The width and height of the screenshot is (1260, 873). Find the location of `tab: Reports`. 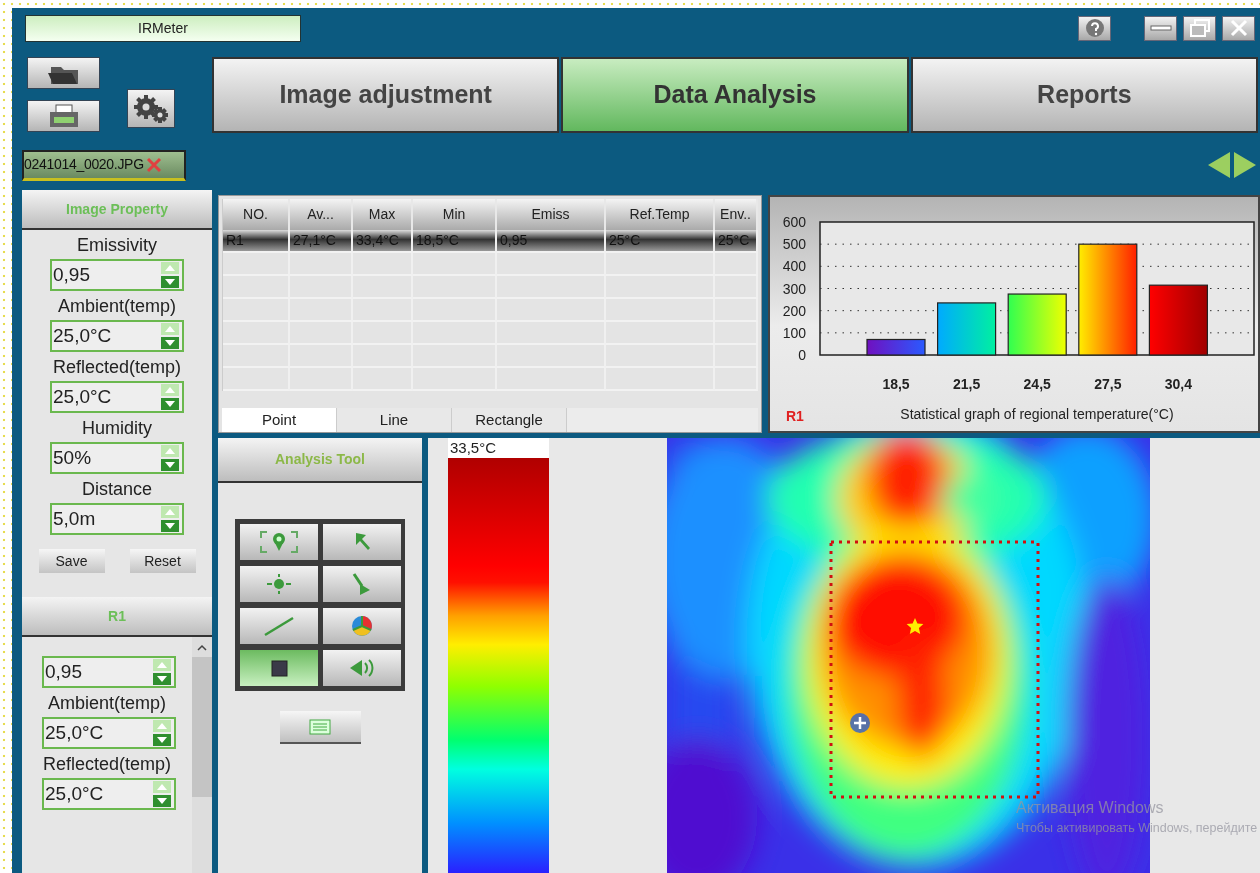

tab: Reports is located at coordinates (1084, 95).